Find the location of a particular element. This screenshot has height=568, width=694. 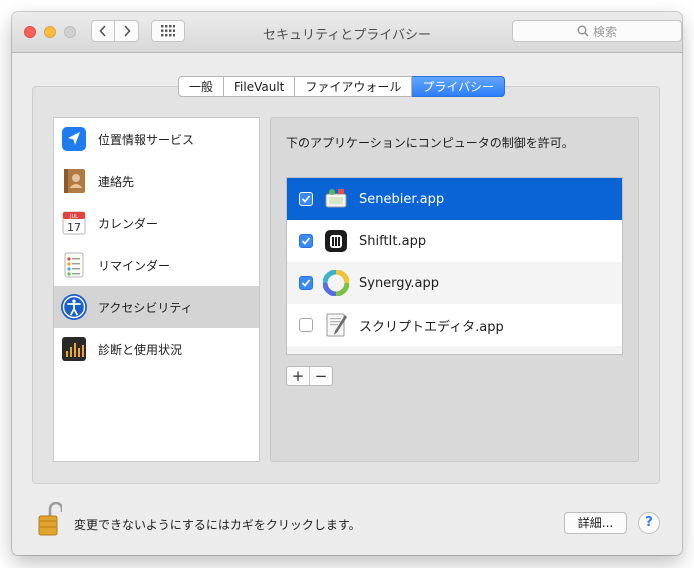

shiftit-icon is located at coordinates (336, 241).